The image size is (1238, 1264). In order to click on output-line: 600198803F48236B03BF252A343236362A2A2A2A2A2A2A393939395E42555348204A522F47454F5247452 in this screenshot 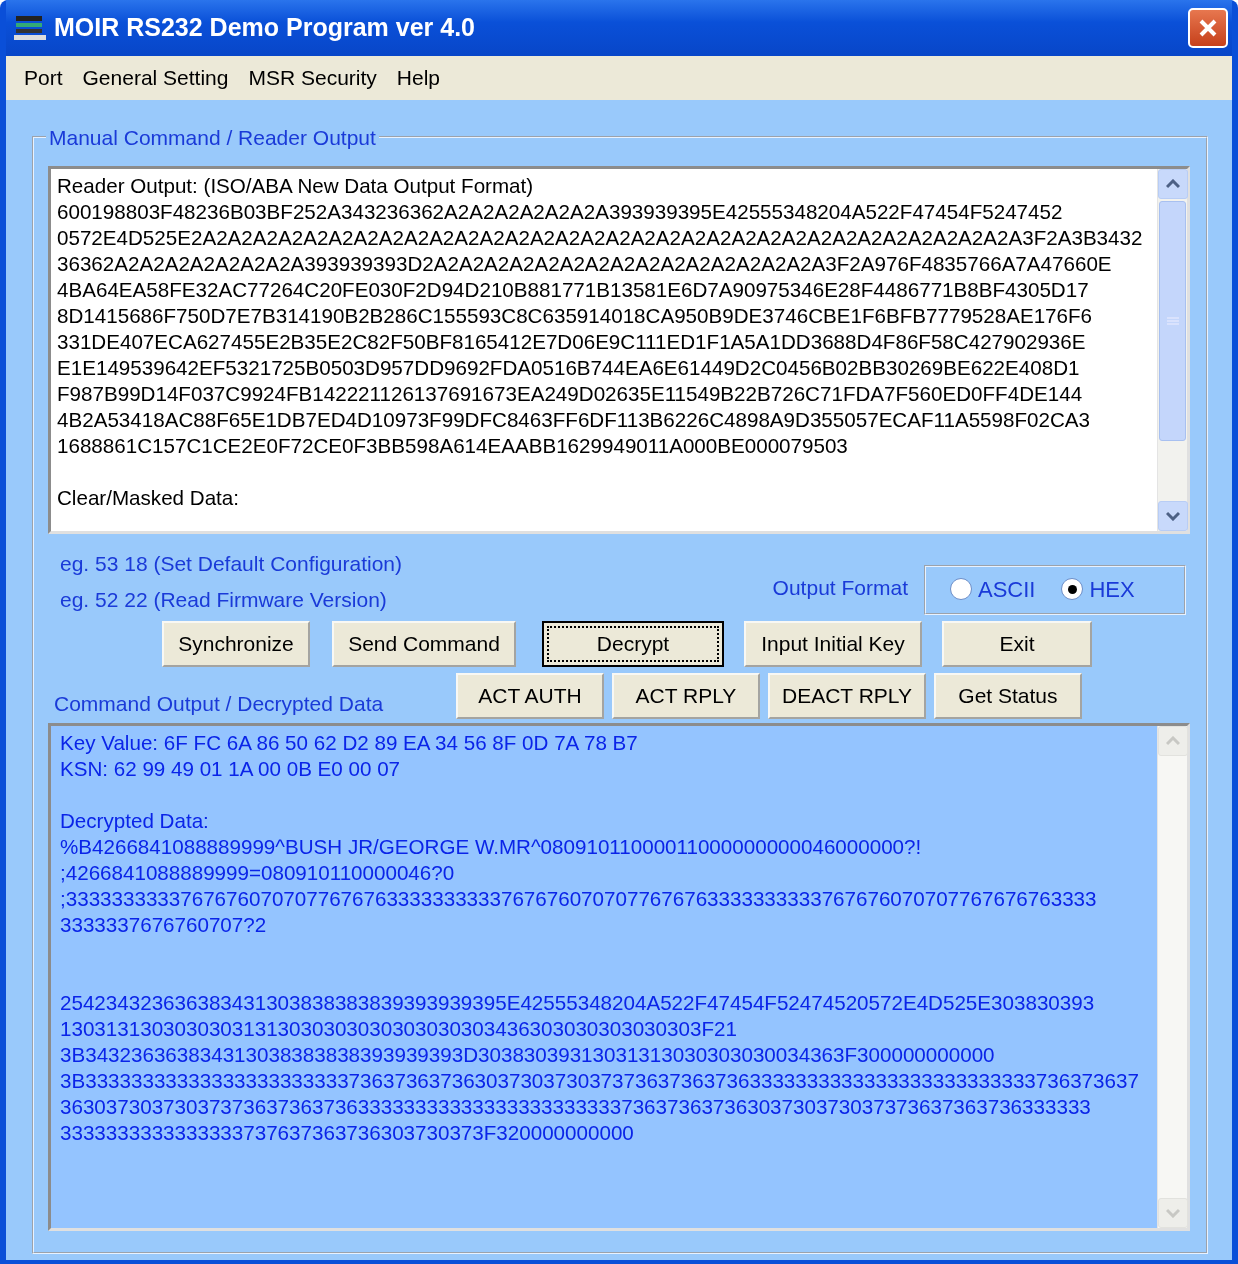, I will do `click(560, 212)`.